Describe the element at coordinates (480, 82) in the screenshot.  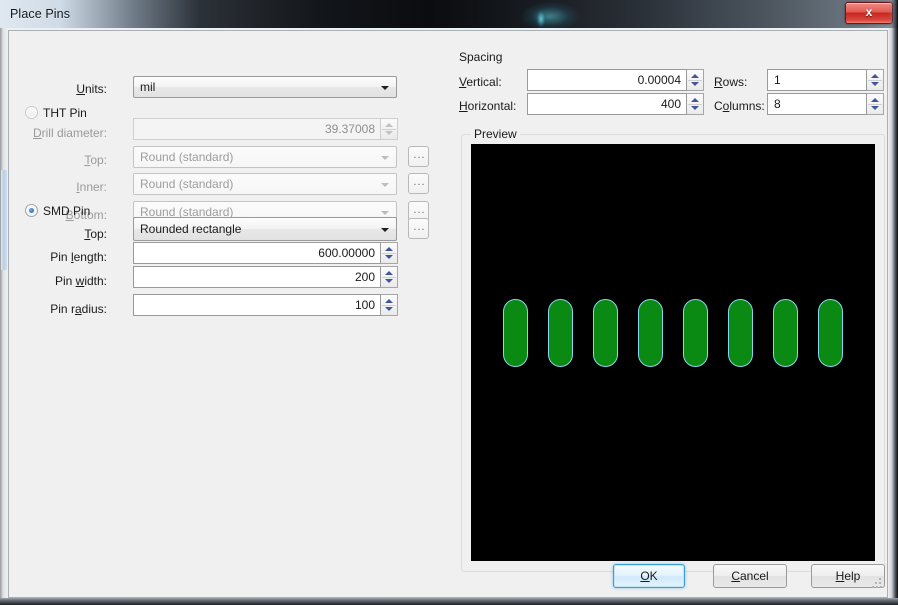
I see `vertical-label: Vertical:` at that location.